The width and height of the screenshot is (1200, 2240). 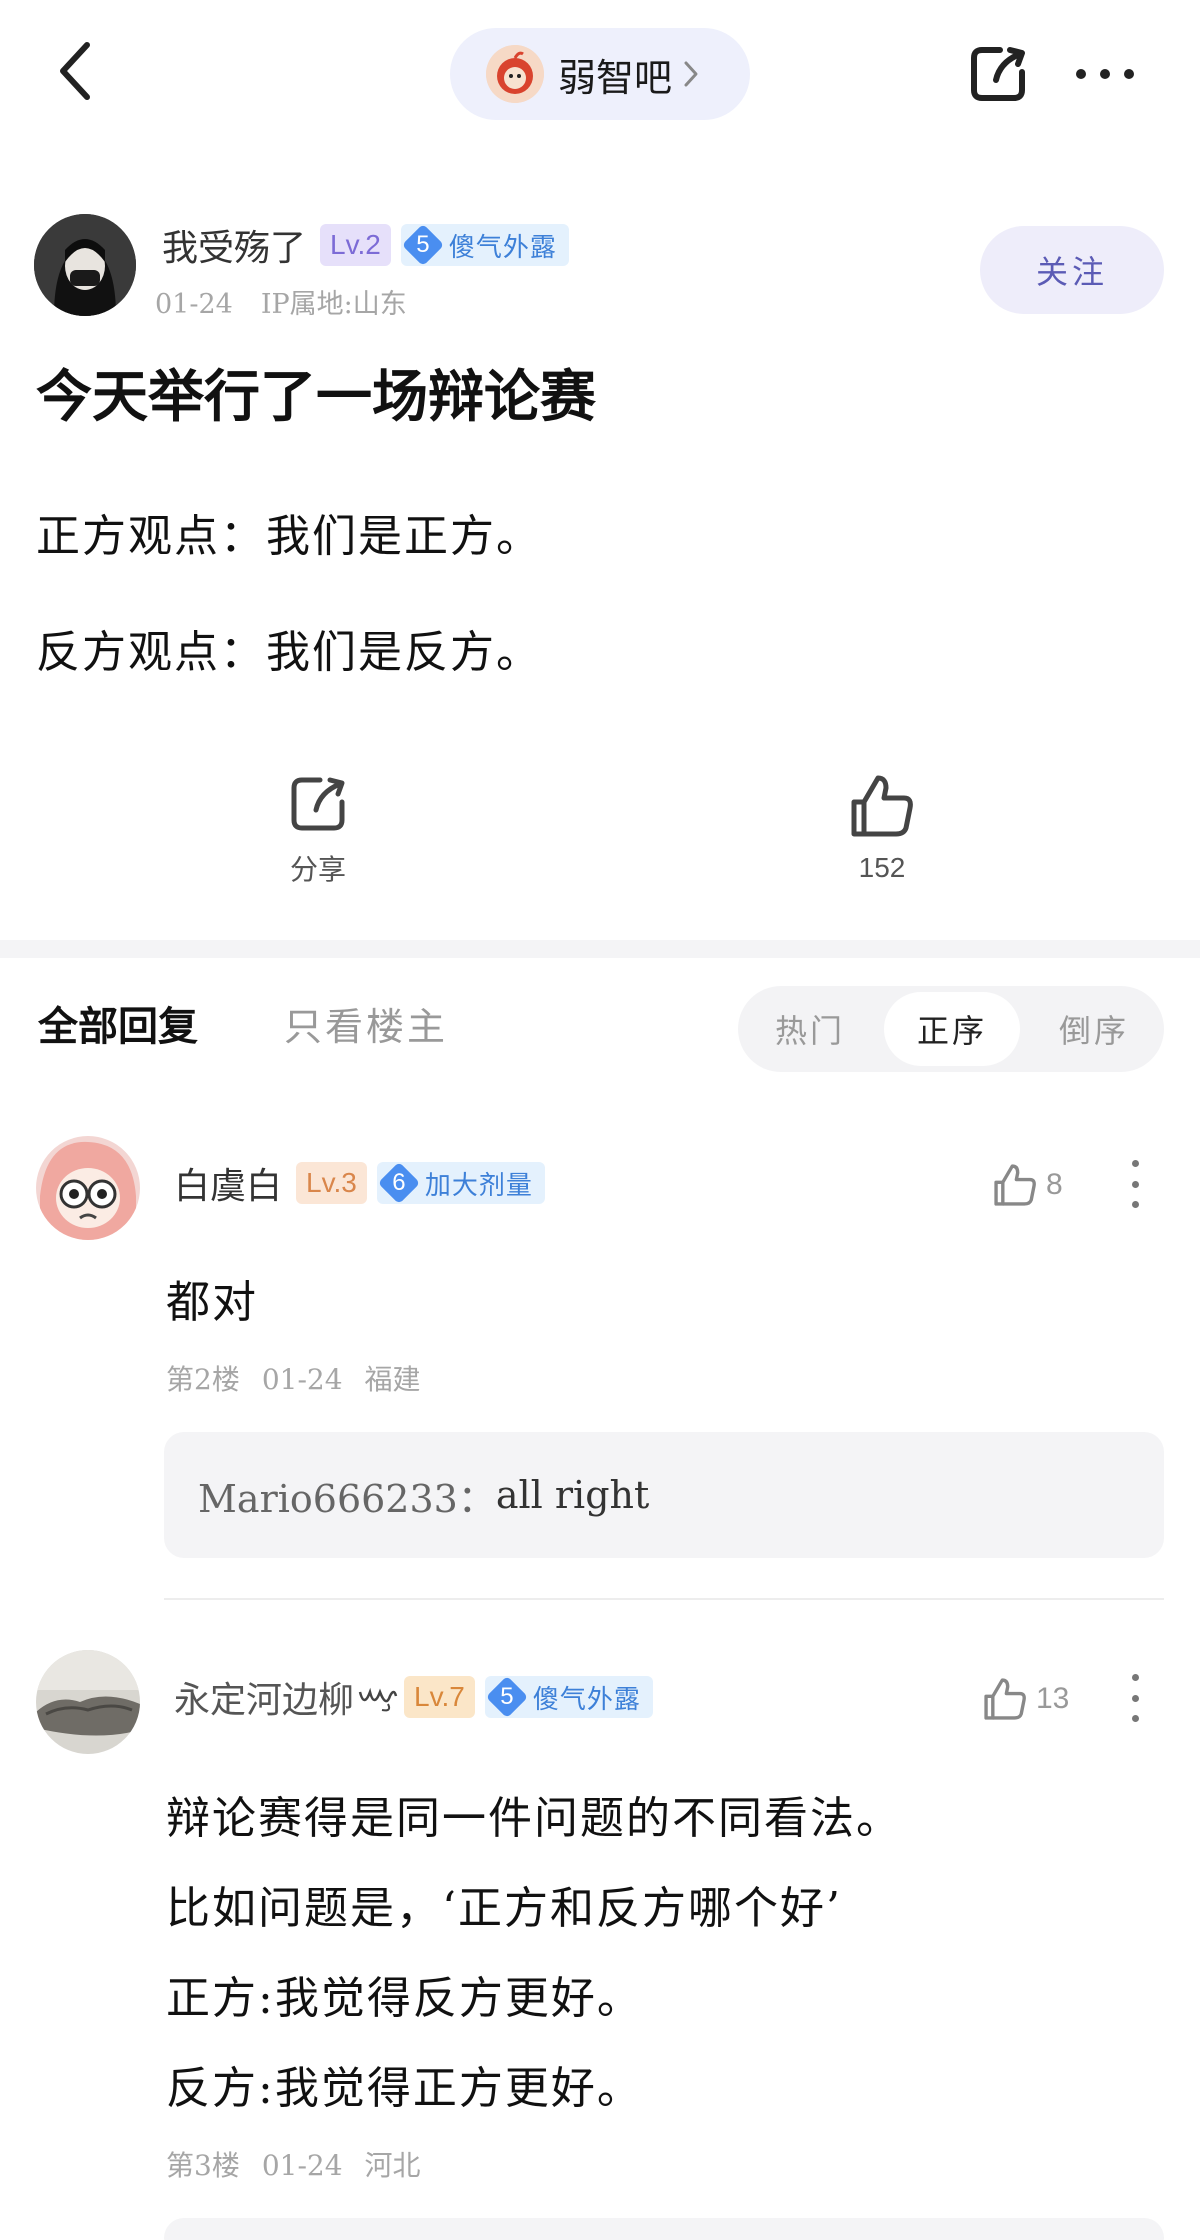 I want to click on comment-like-button: 13, so click(x=1025, y=1699).